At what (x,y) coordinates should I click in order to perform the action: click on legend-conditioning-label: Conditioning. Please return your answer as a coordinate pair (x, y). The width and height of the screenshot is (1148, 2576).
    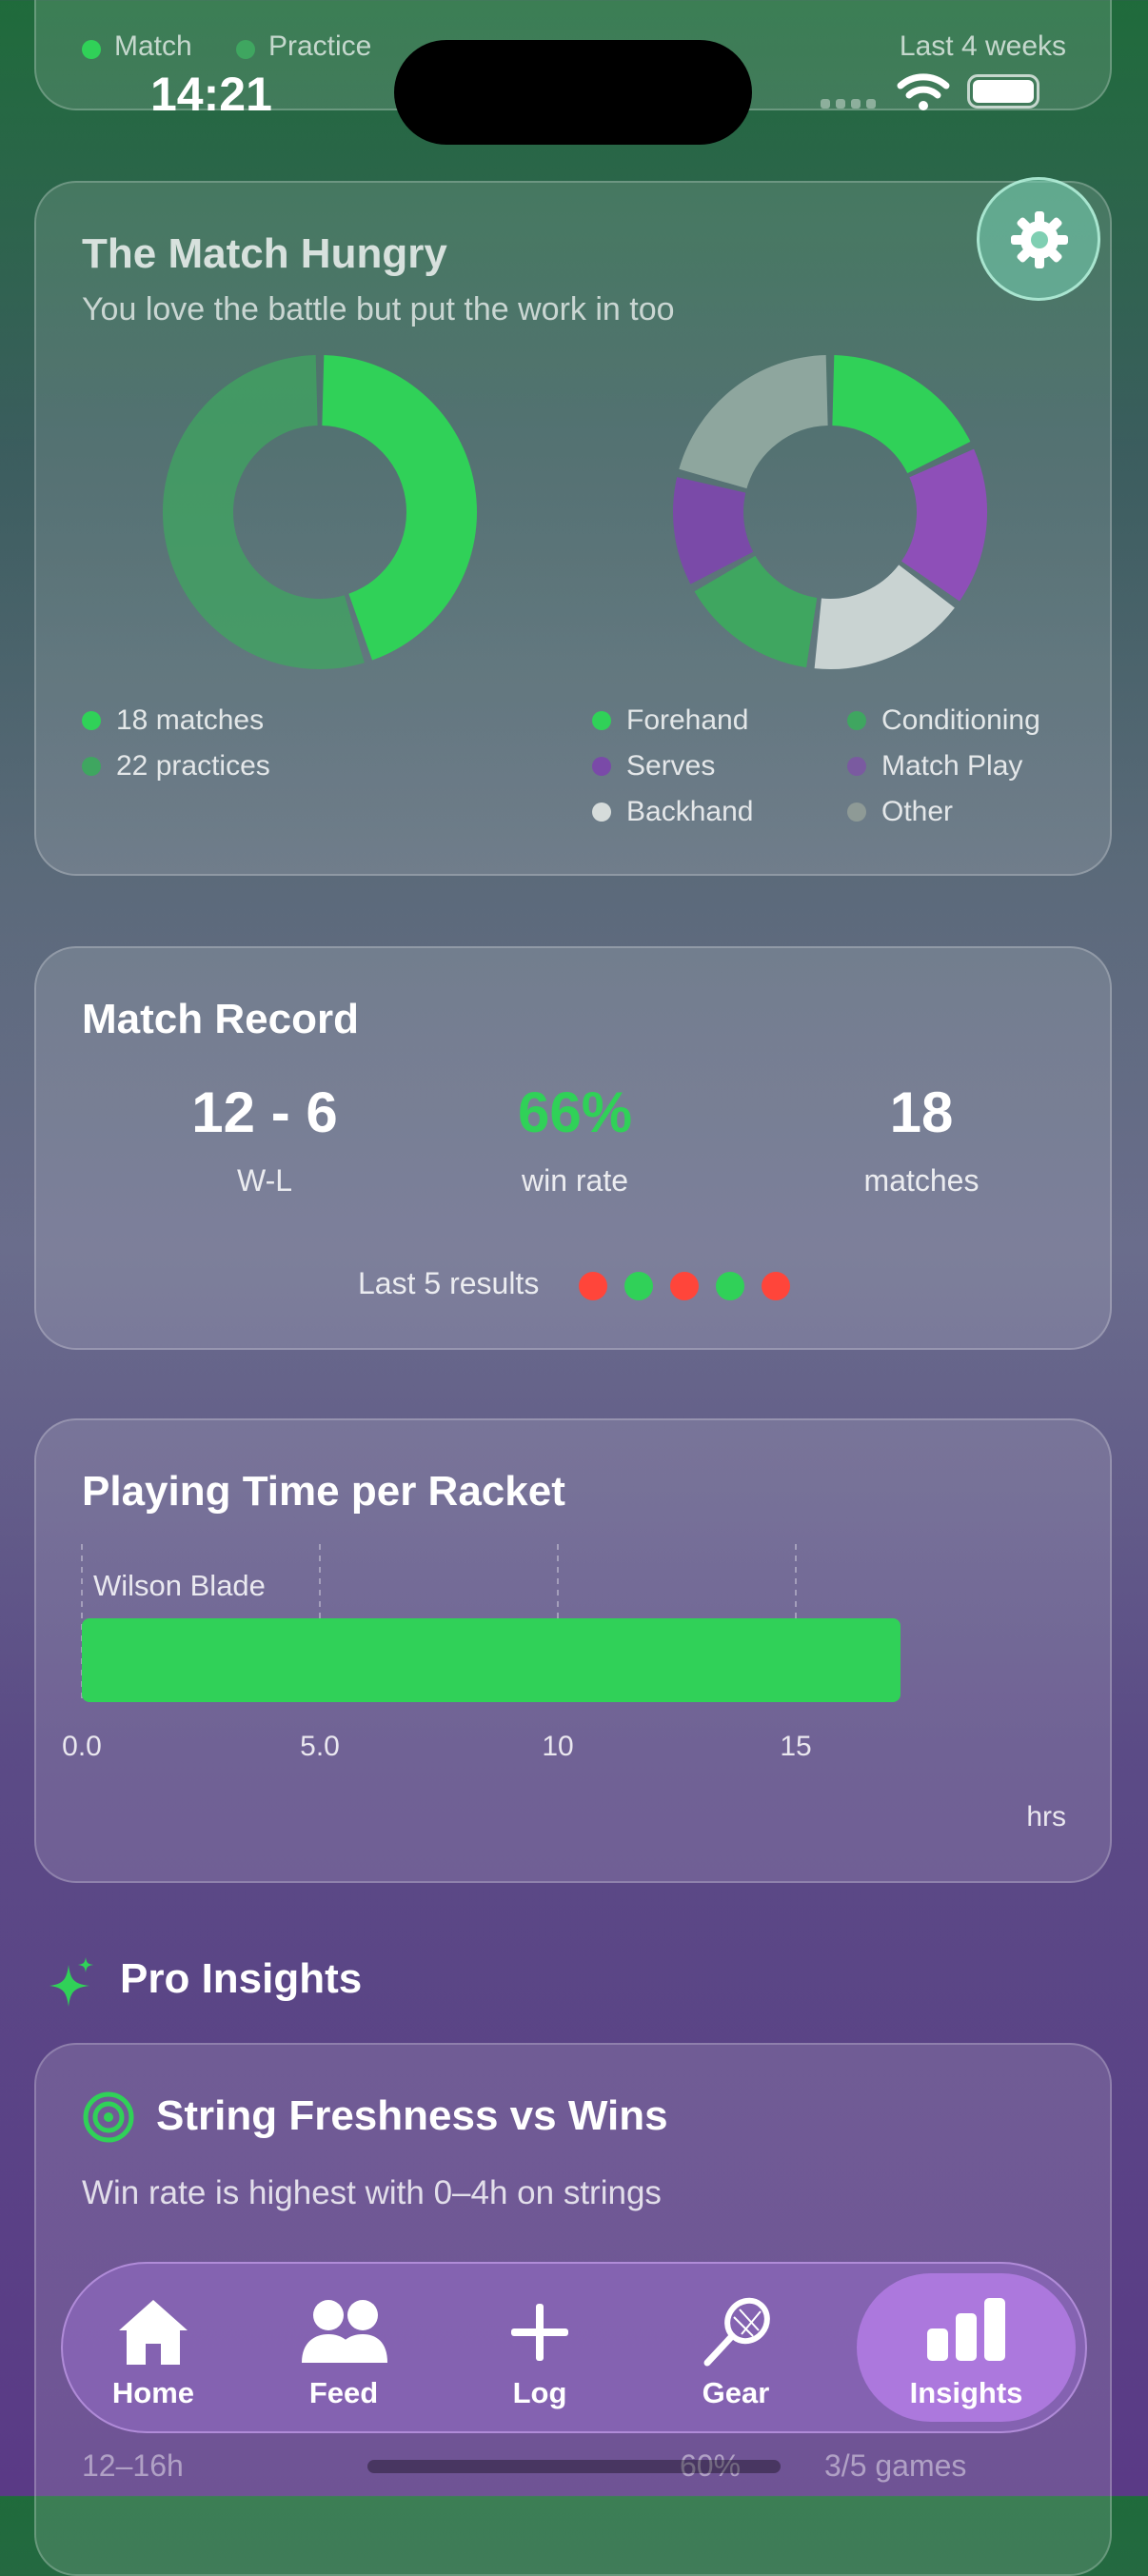
    Looking at the image, I should click on (960, 720).